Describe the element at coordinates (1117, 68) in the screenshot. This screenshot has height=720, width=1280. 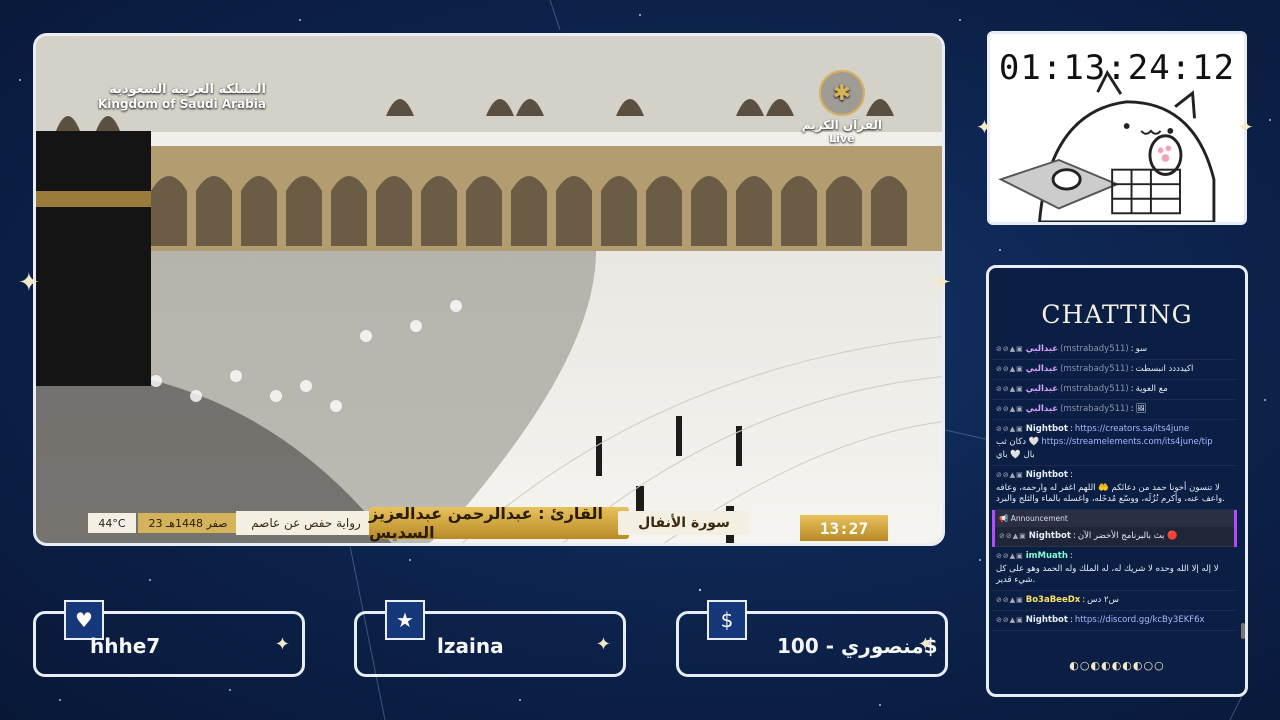
I see `timer-value: 01:13:24:12` at that location.